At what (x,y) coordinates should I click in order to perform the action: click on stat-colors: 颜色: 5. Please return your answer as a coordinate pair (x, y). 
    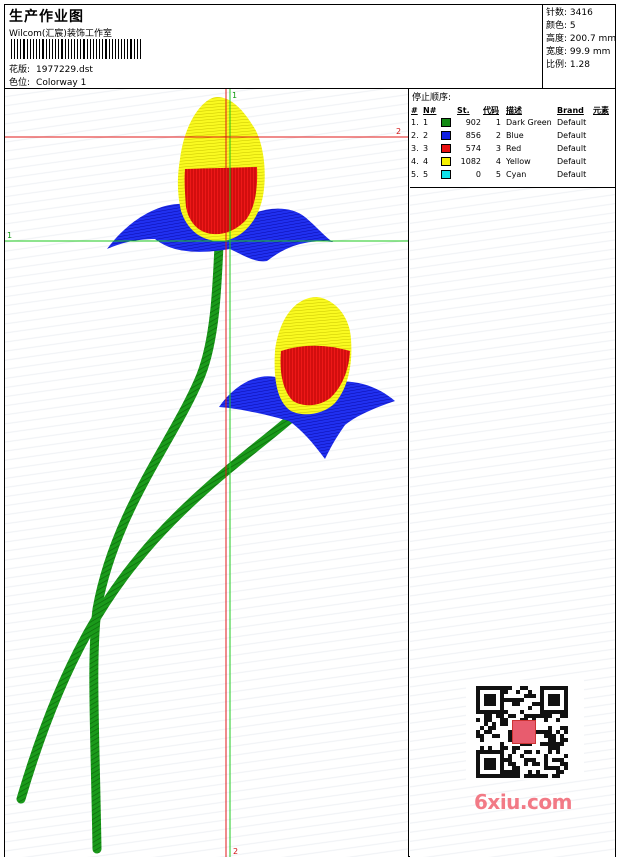
    Looking at the image, I should click on (561, 26).